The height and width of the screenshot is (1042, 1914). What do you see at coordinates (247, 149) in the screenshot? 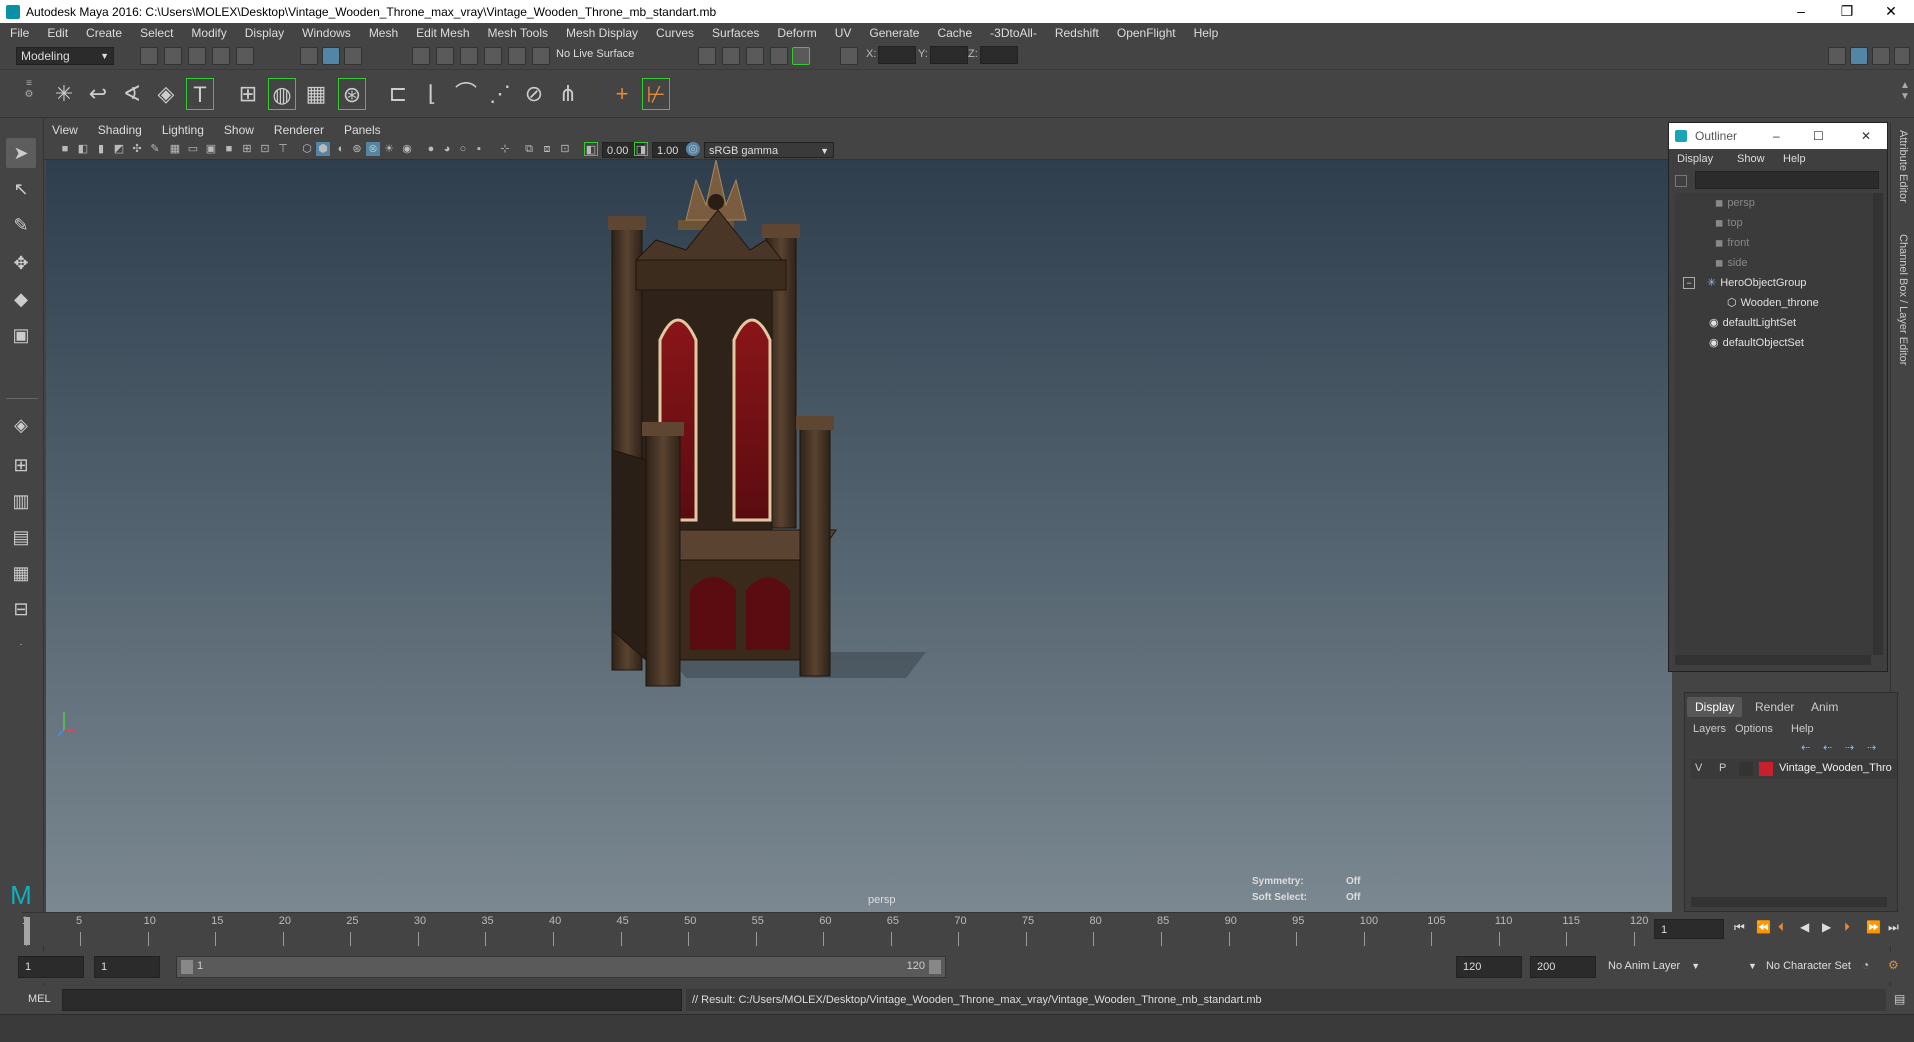
I see `field-chart-icon: ⊞` at bounding box center [247, 149].